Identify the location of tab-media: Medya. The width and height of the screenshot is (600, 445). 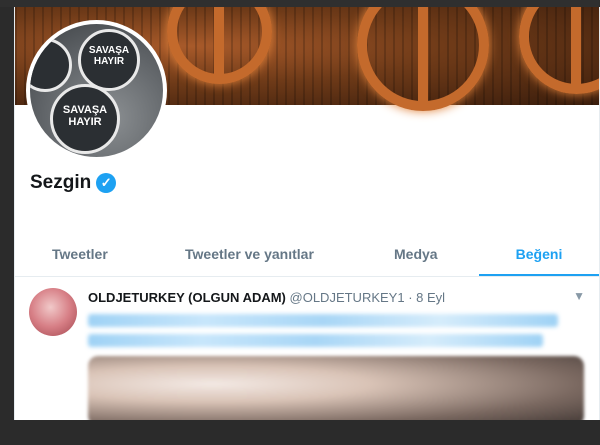
(416, 254).